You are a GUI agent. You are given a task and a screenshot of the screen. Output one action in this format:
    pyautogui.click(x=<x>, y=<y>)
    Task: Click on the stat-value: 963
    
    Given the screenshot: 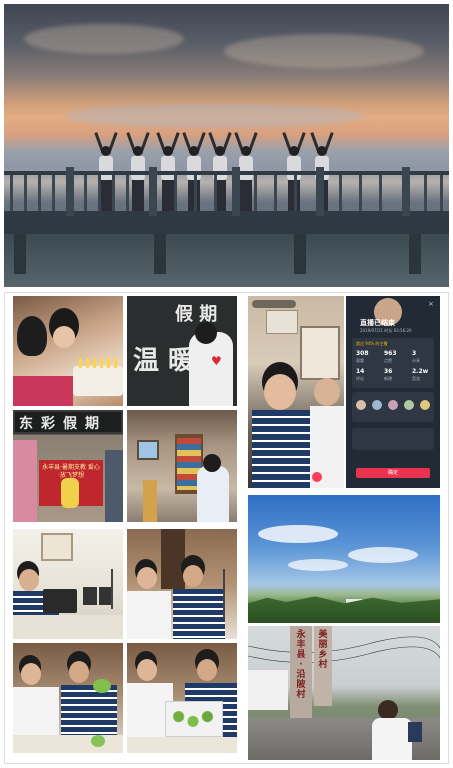 What is the action you would take?
    pyautogui.click(x=390, y=353)
    